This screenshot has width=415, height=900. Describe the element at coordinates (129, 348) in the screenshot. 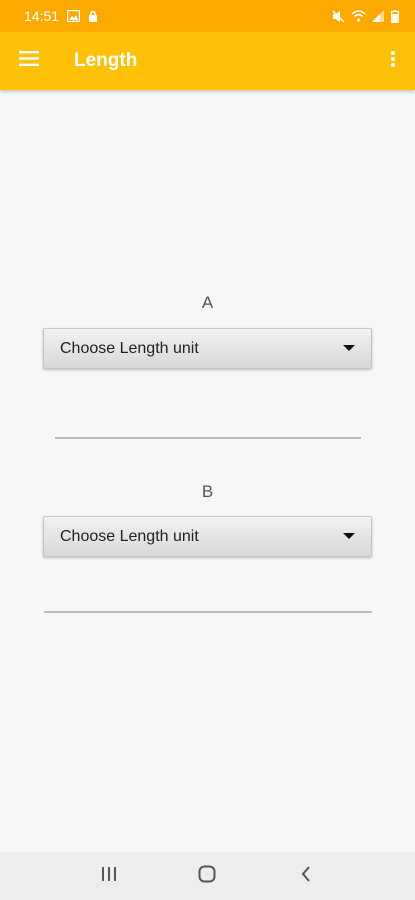

I see `unit-select-a-value: Choose Length unit` at that location.